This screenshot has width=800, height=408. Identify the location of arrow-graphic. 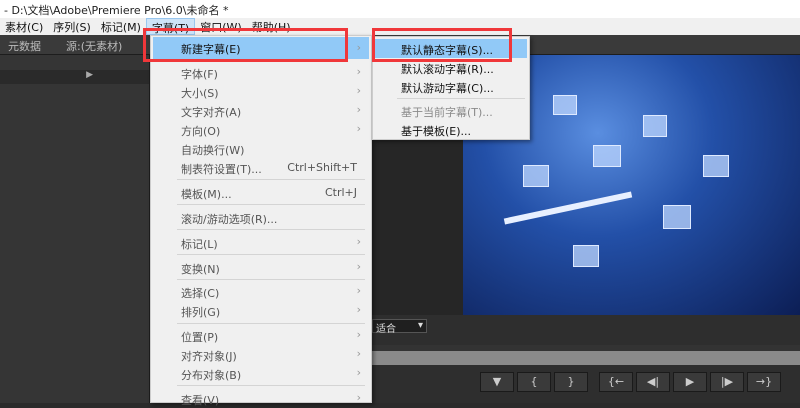
(568, 208).